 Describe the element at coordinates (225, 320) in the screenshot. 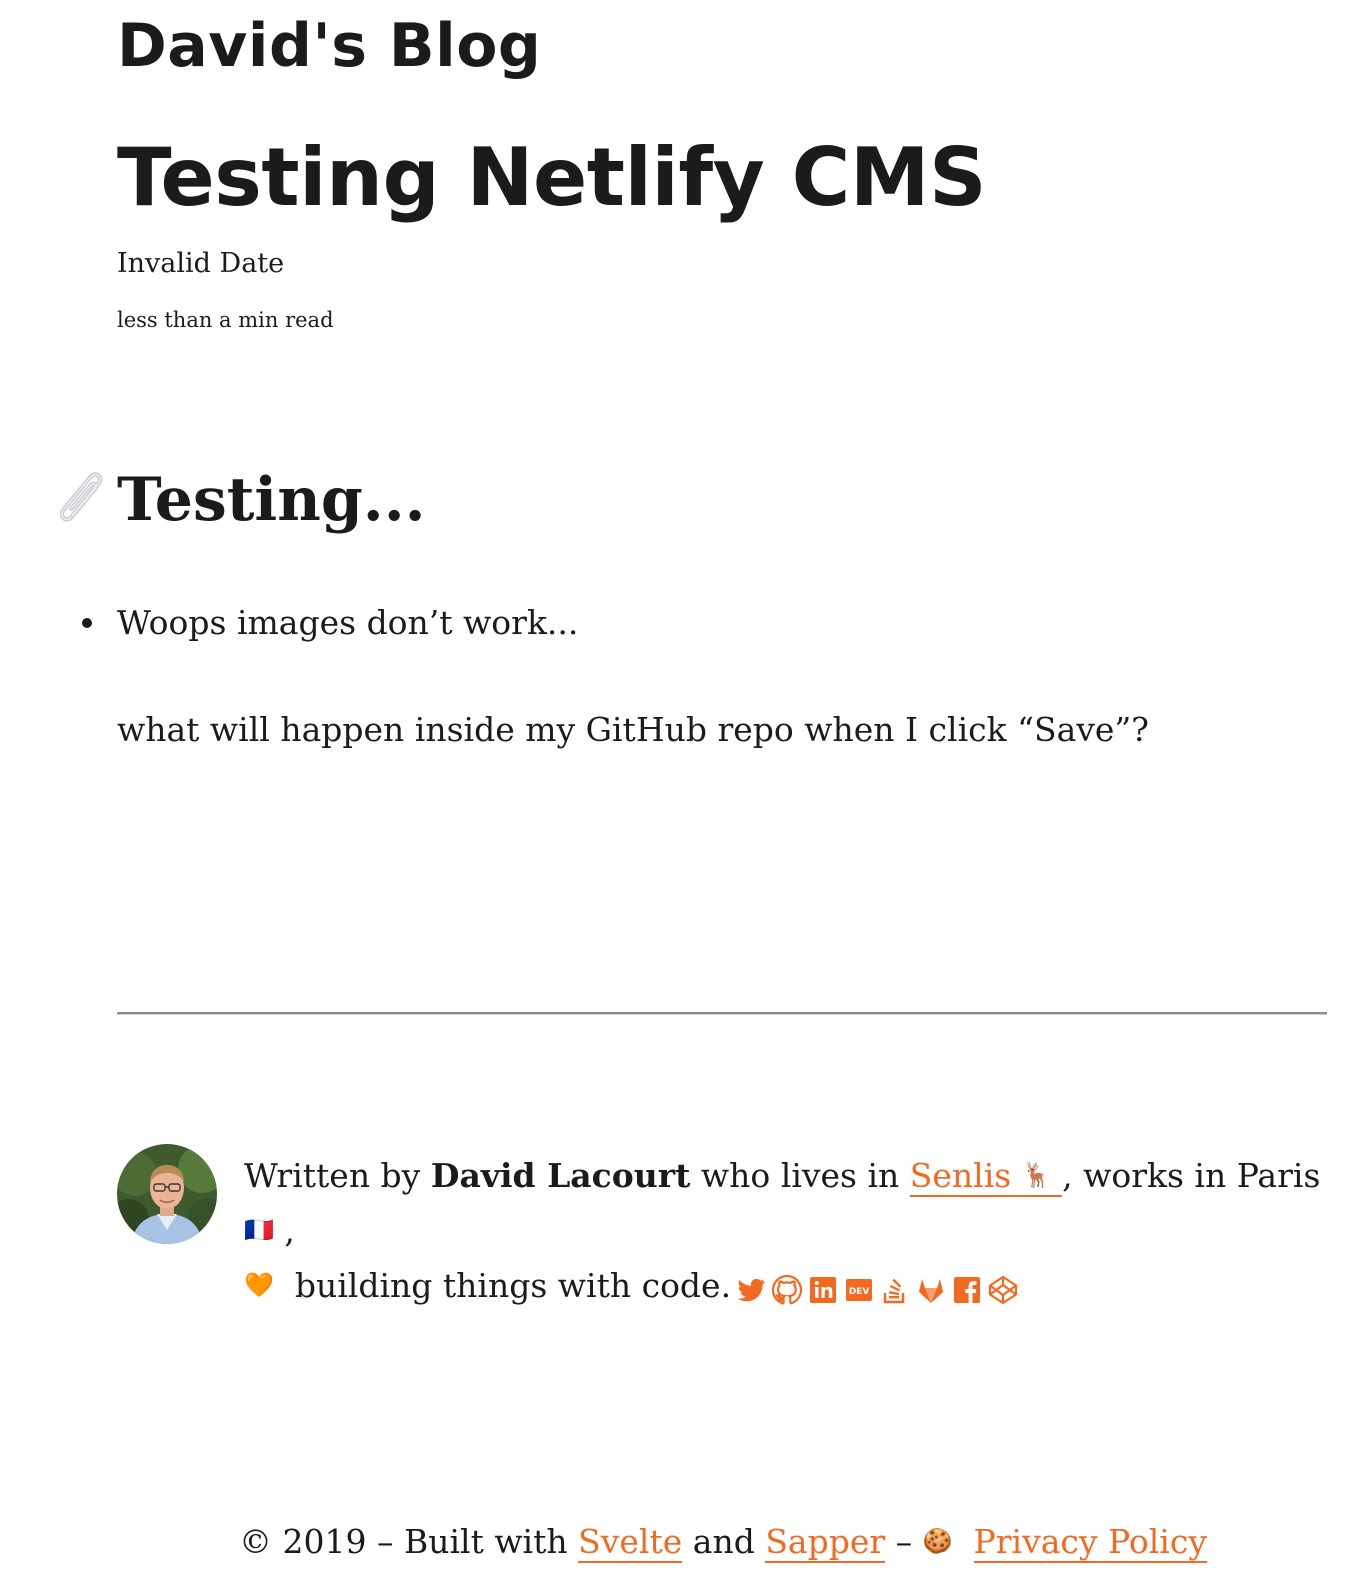

I see `read-time: less than a min read` at that location.